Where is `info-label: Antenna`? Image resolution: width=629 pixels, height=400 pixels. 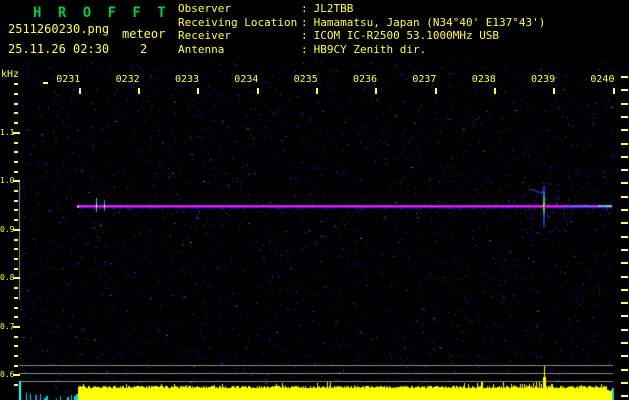
info-label: Antenna is located at coordinates (201, 49).